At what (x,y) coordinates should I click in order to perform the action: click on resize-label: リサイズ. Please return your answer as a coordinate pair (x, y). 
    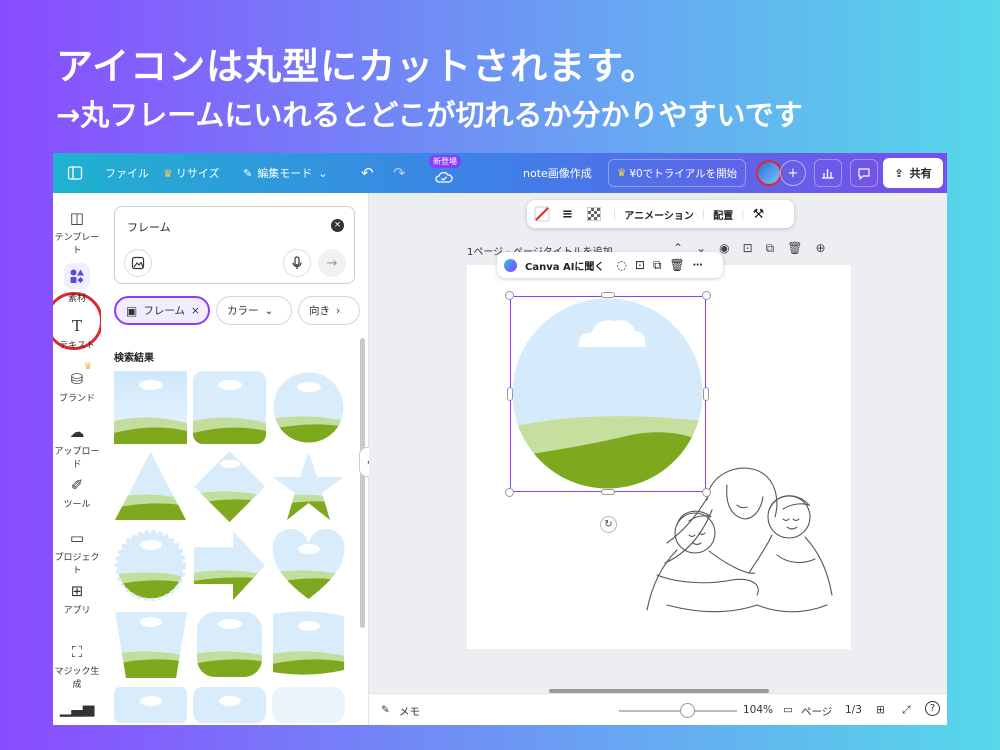
    Looking at the image, I should click on (197, 173).